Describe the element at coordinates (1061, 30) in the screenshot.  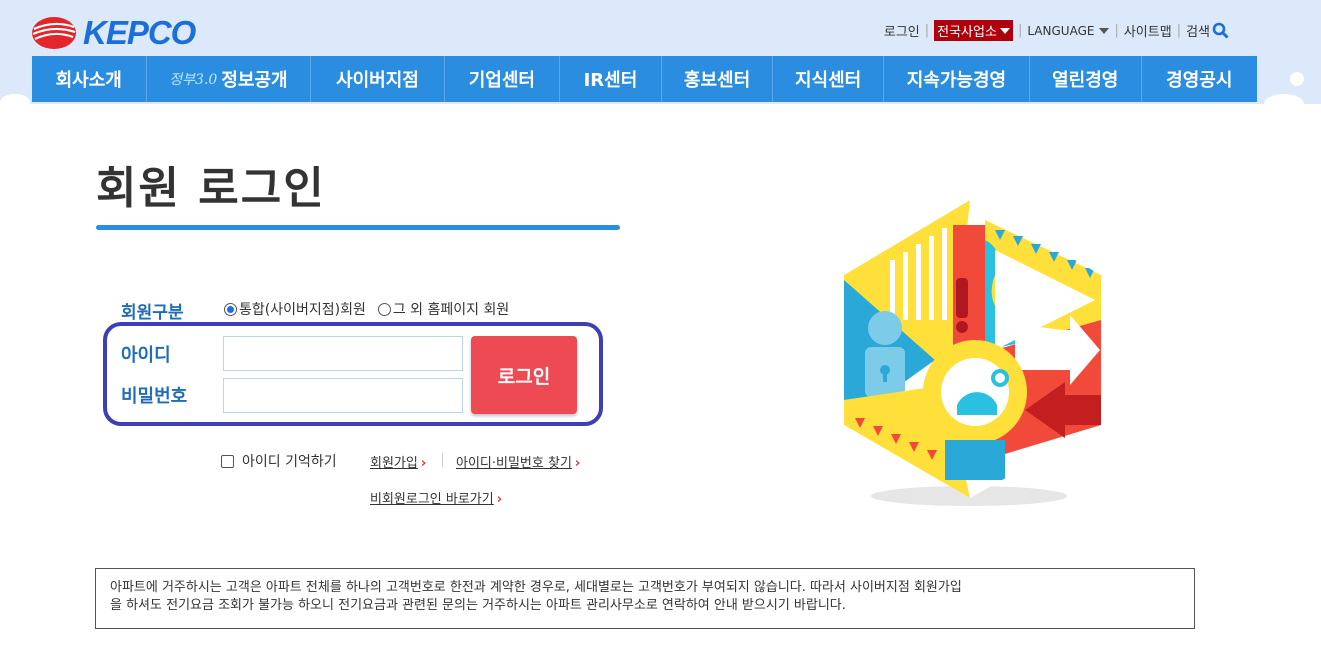
I see `language-label: LANGUAGE` at that location.